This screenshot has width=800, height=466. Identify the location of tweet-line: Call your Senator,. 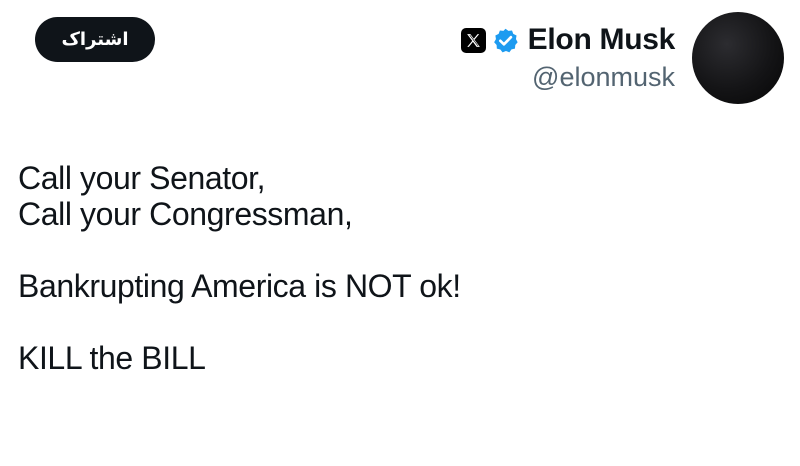
(142, 178).